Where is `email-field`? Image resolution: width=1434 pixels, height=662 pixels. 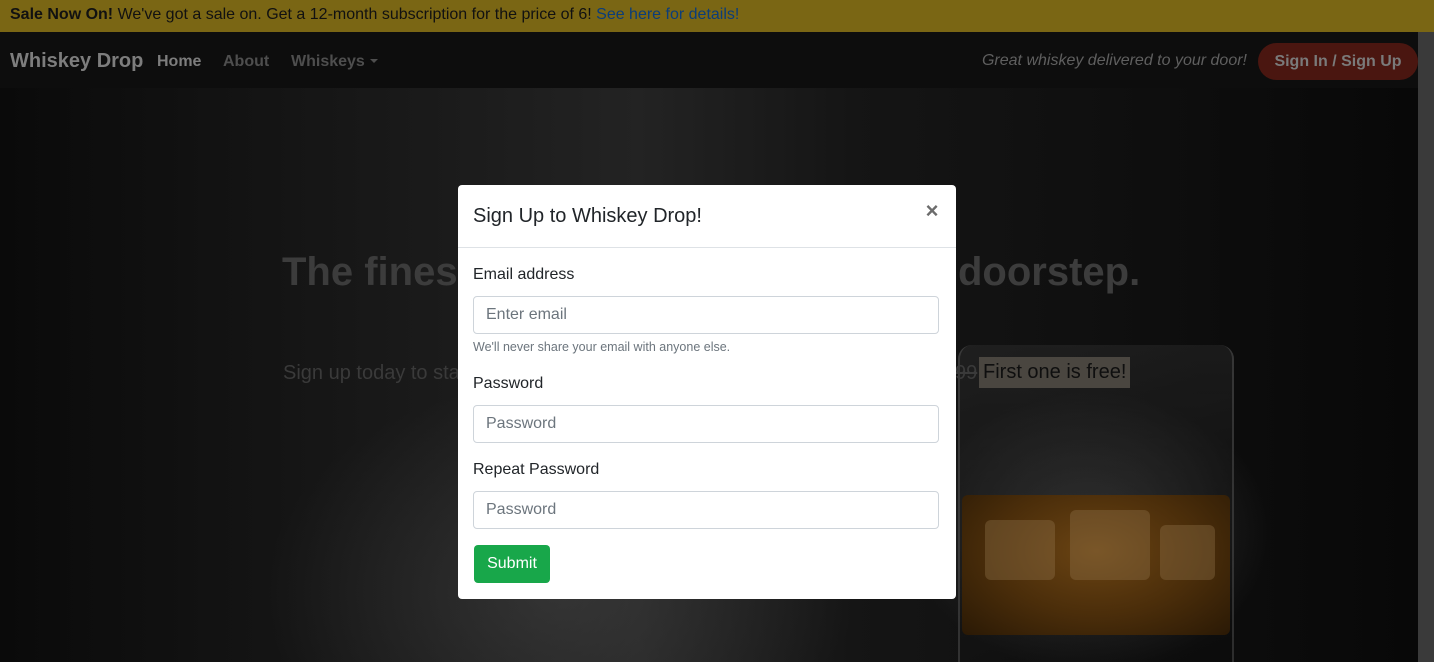 email-field is located at coordinates (706, 315).